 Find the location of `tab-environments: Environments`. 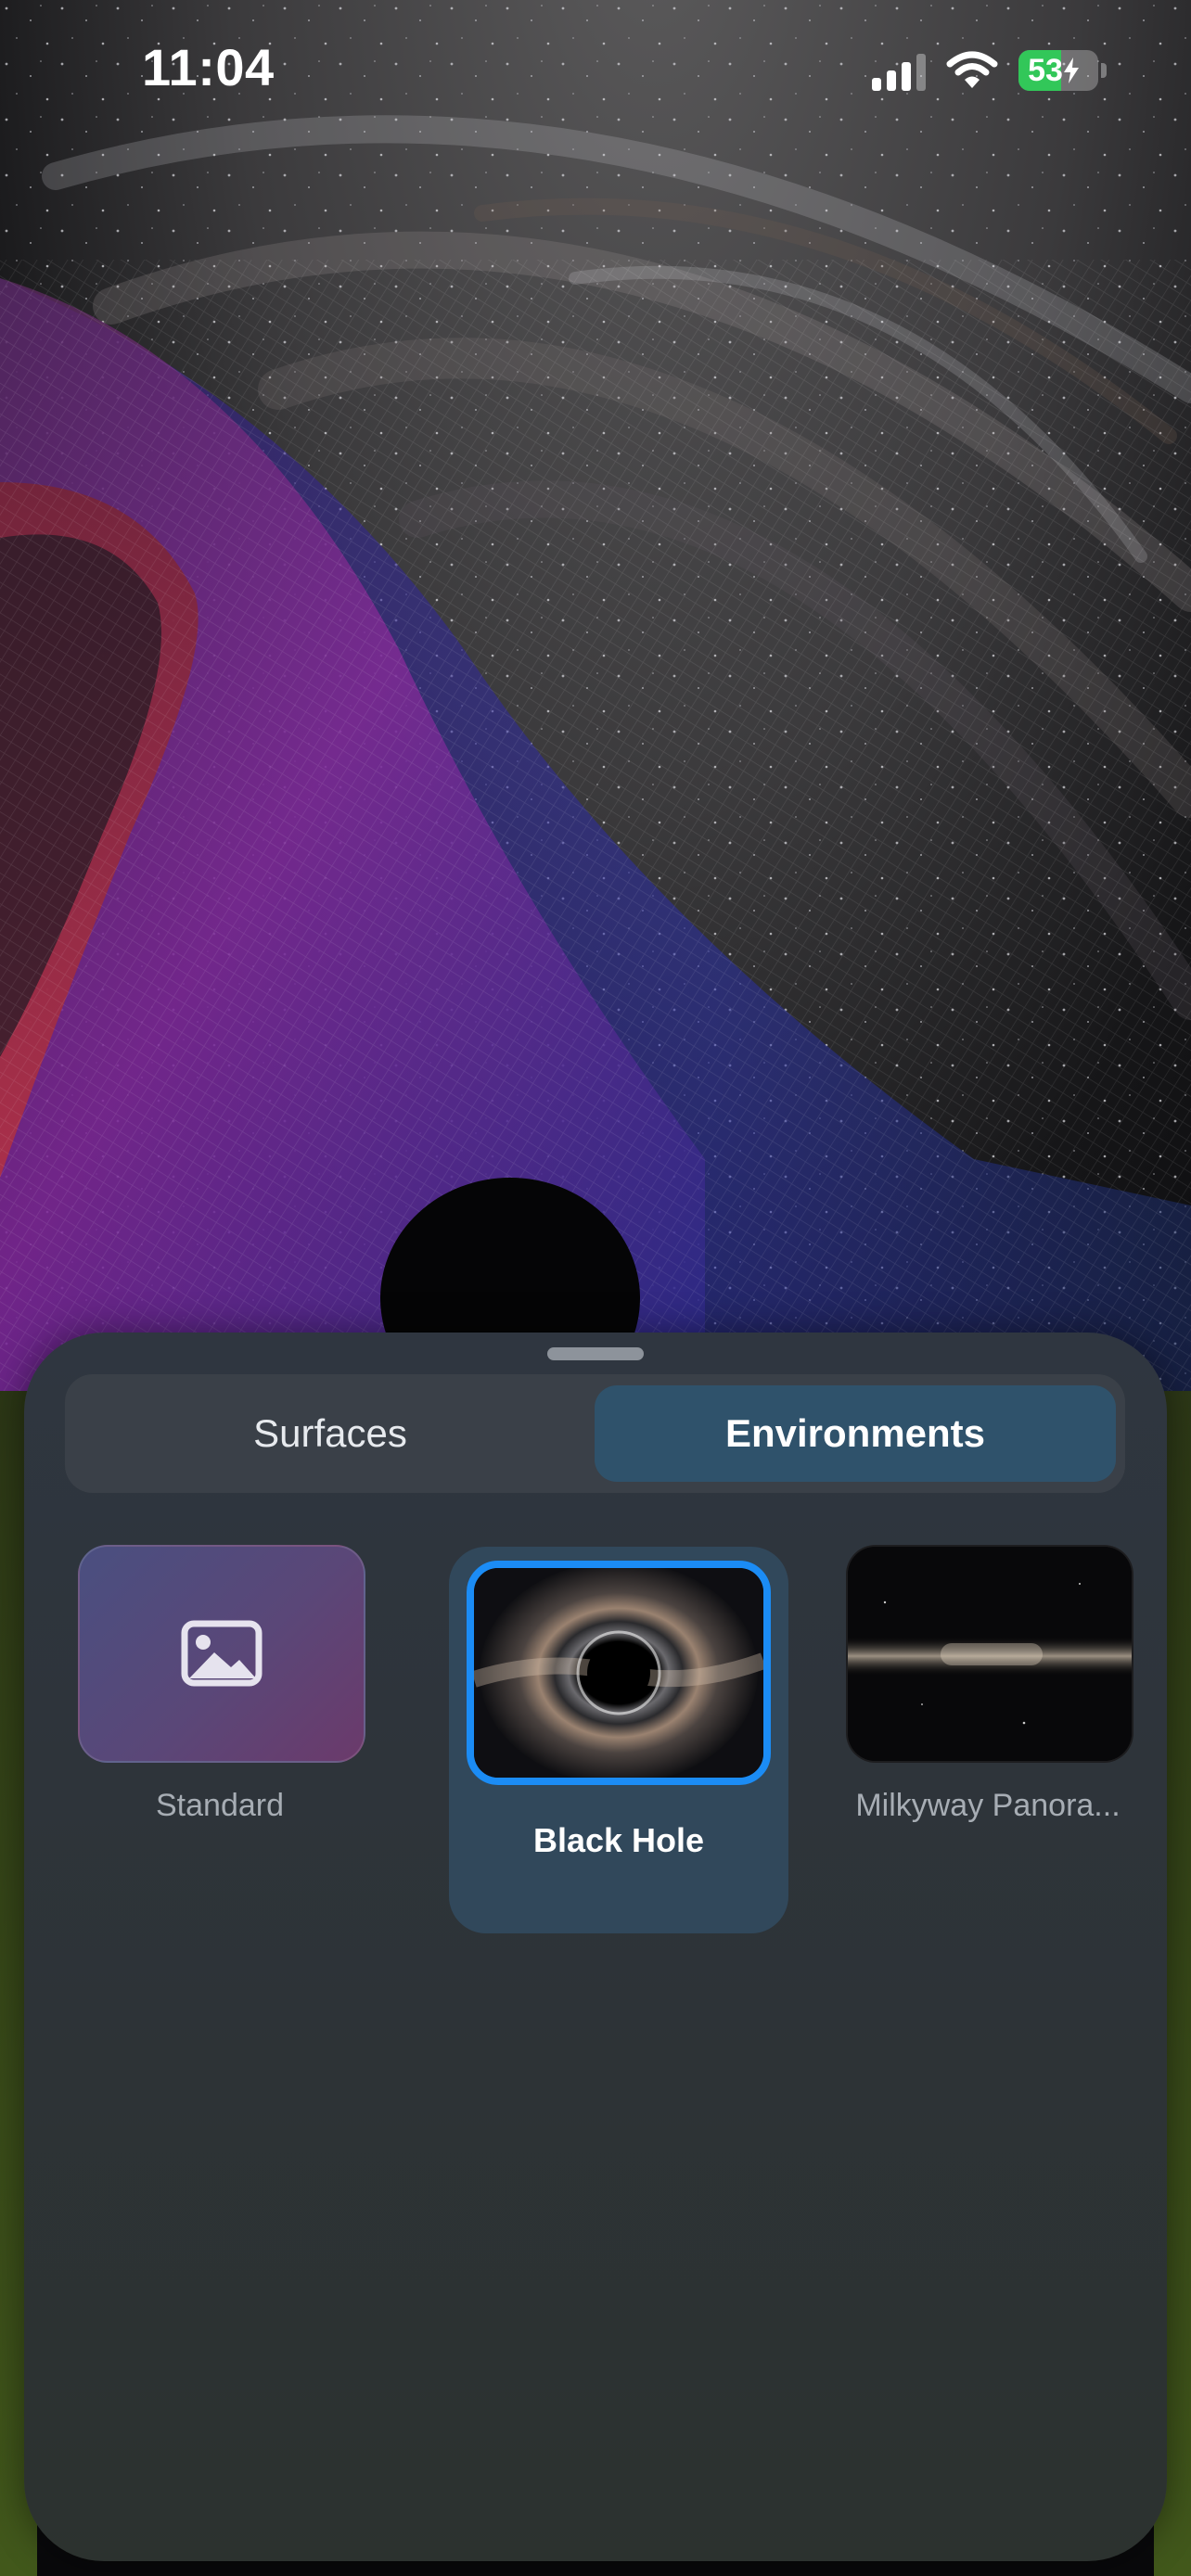

tab-environments: Environments is located at coordinates (855, 1433).